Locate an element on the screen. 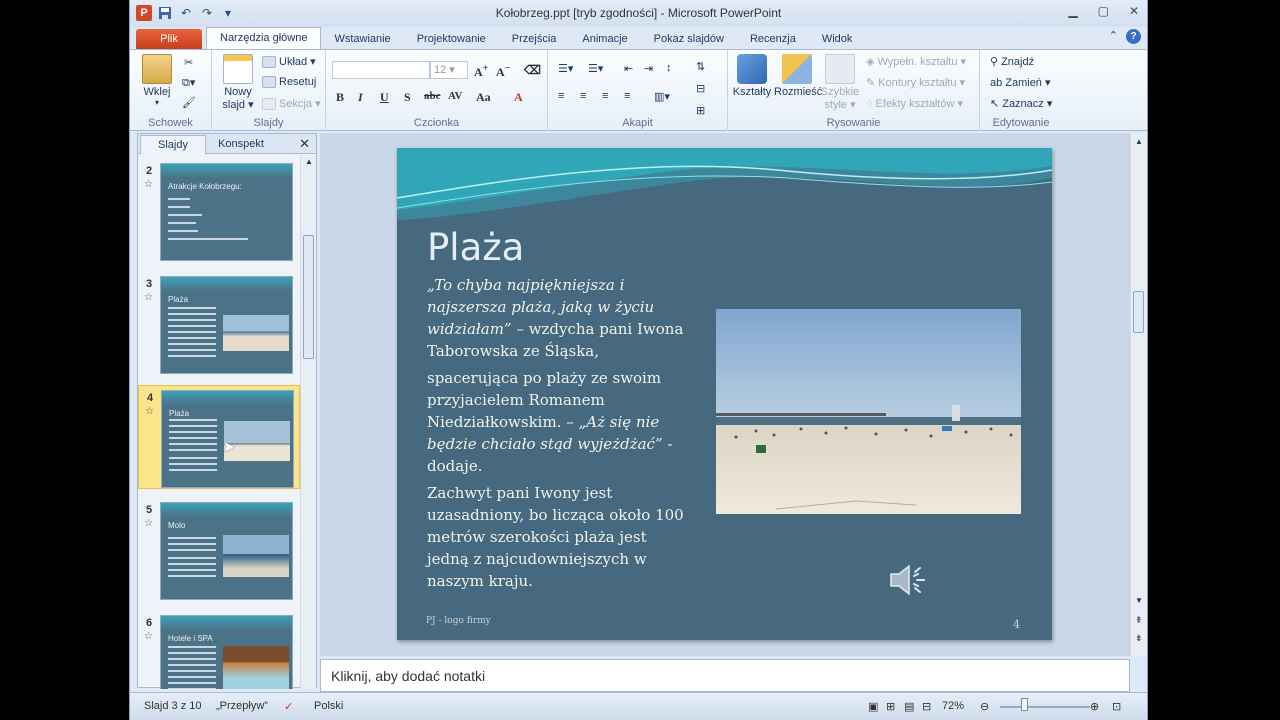  underline-icon: U is located at coordinates (384, 97).